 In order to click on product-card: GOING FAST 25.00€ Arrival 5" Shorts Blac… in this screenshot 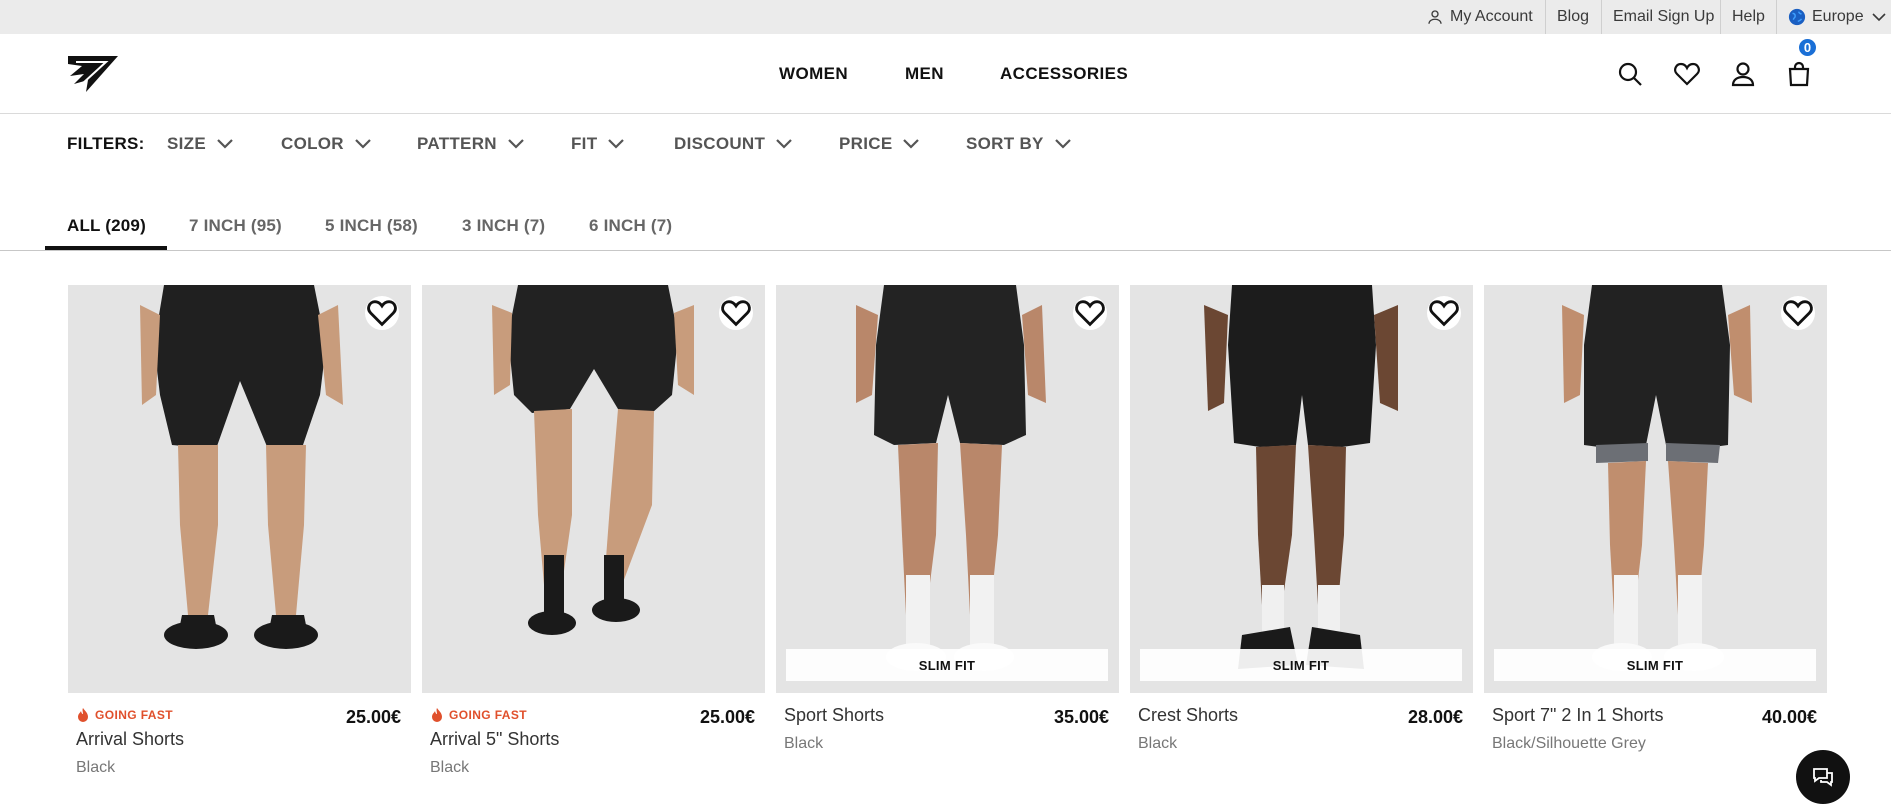, I will do `click(593, 545)`.